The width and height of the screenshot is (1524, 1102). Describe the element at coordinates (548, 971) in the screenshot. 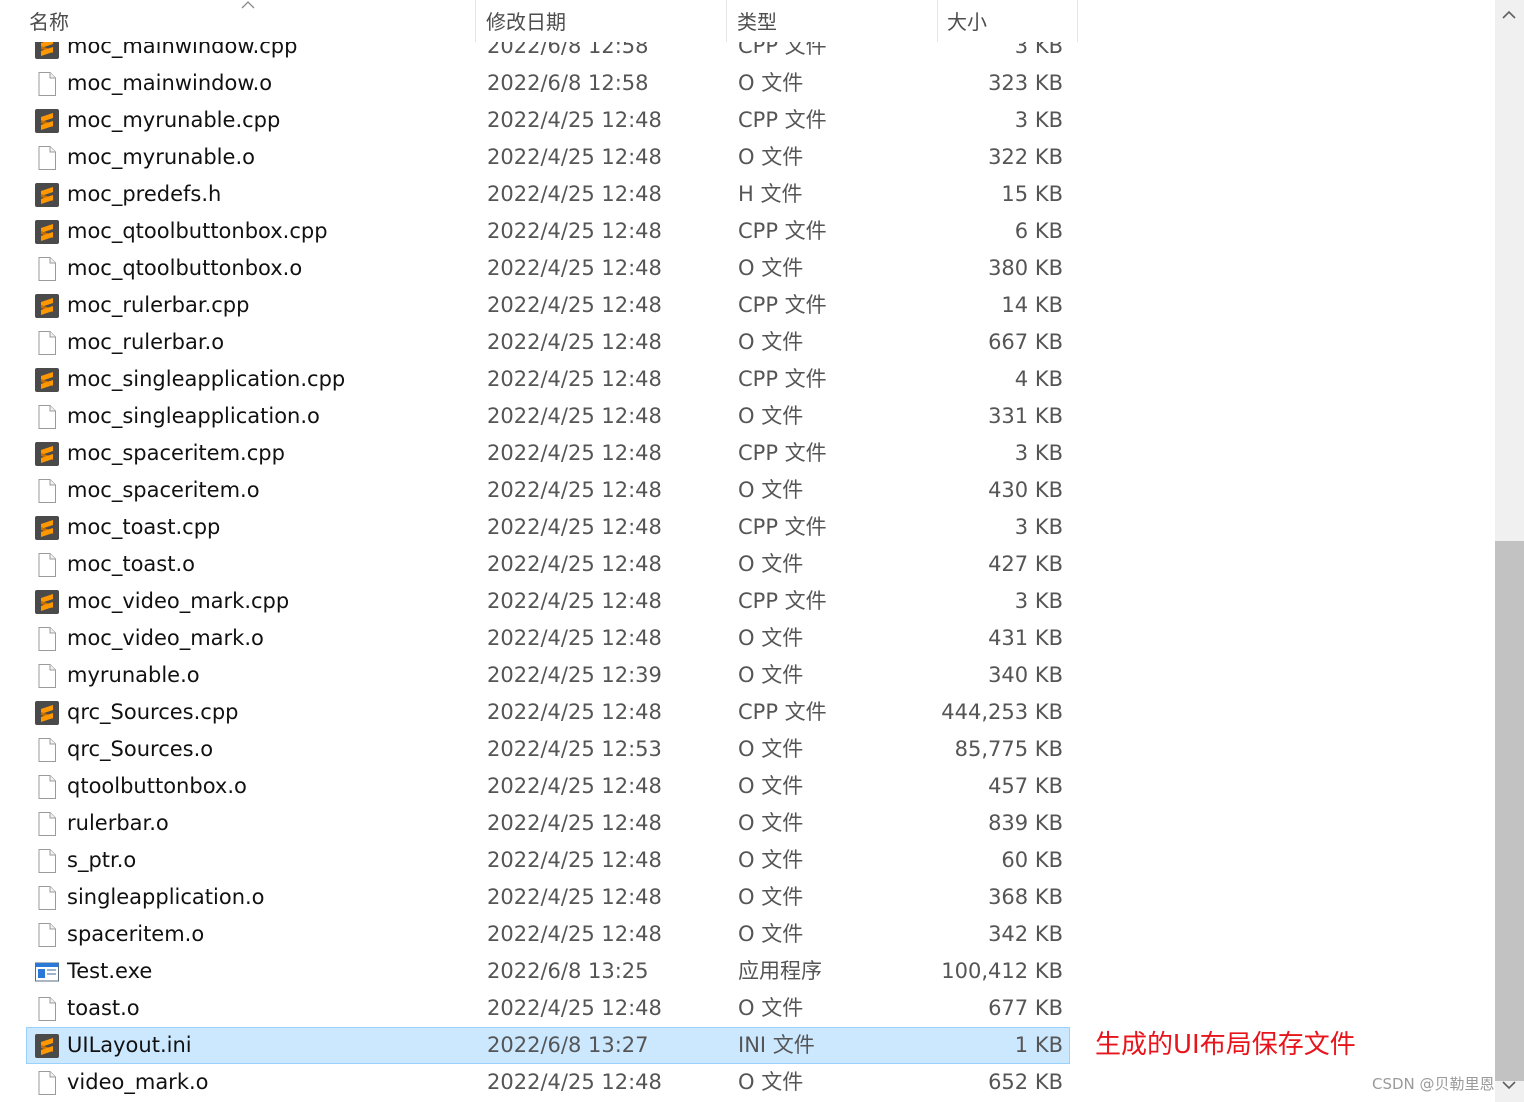

I see `file-row: Test.exe 2022/6/8 13:25 应用程序 100,412 KB` at that location.